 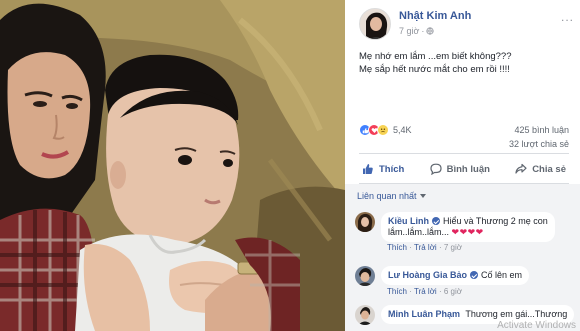 I want to click on comment-actions: Thích · Trả lời · 6 giờ, so click(x=424, y=291).